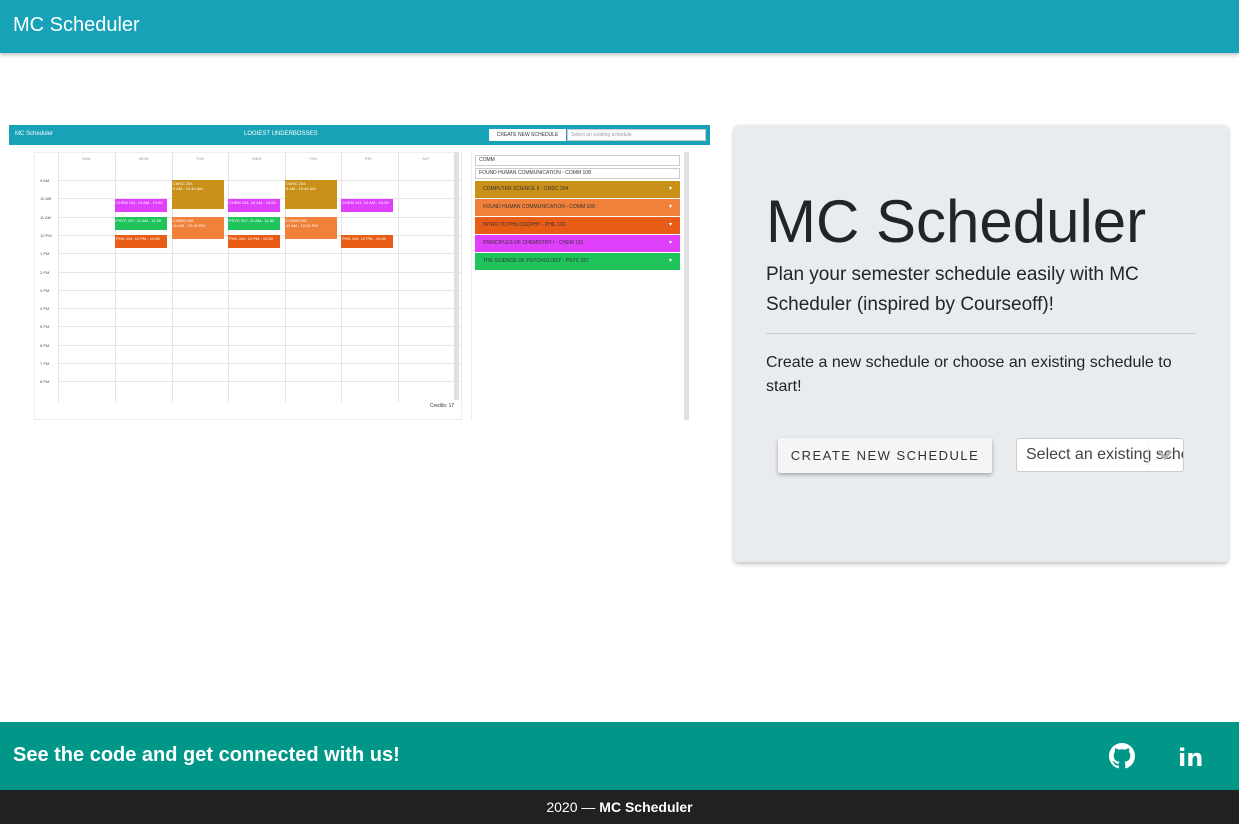  I want to click on footer: See the code and get connected with us!, so click(619, 756).